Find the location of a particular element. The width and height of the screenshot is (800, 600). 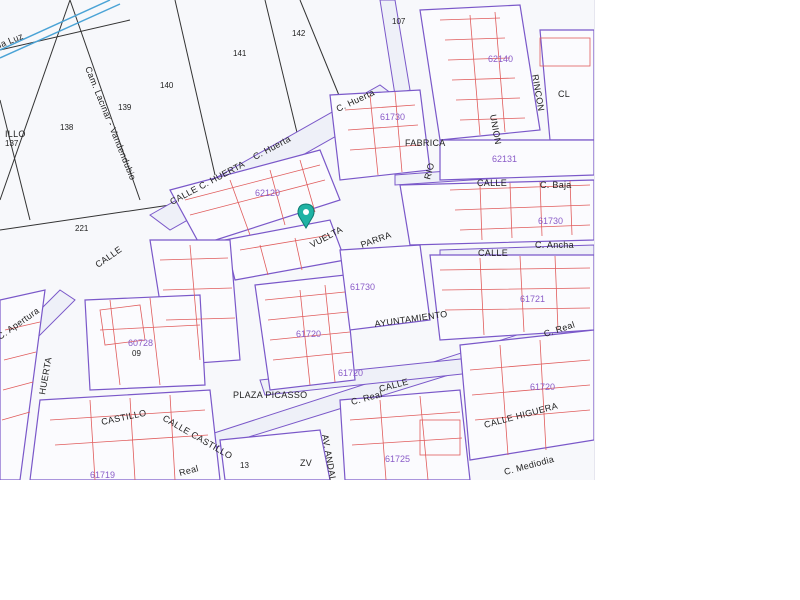

label-calle-3: CALLE is located at coordinates (493, 253).